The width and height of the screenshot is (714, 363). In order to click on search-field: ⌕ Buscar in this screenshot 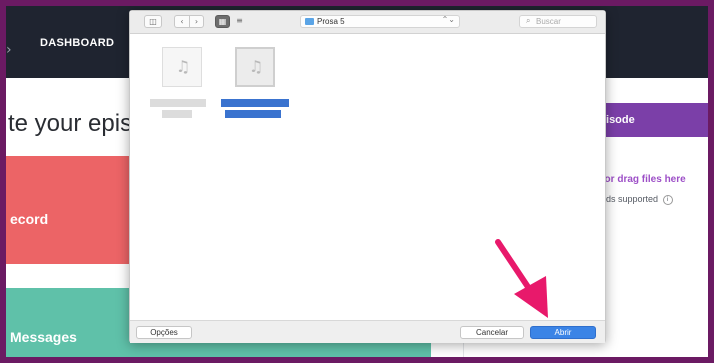, I will do `click(558, 21)`.